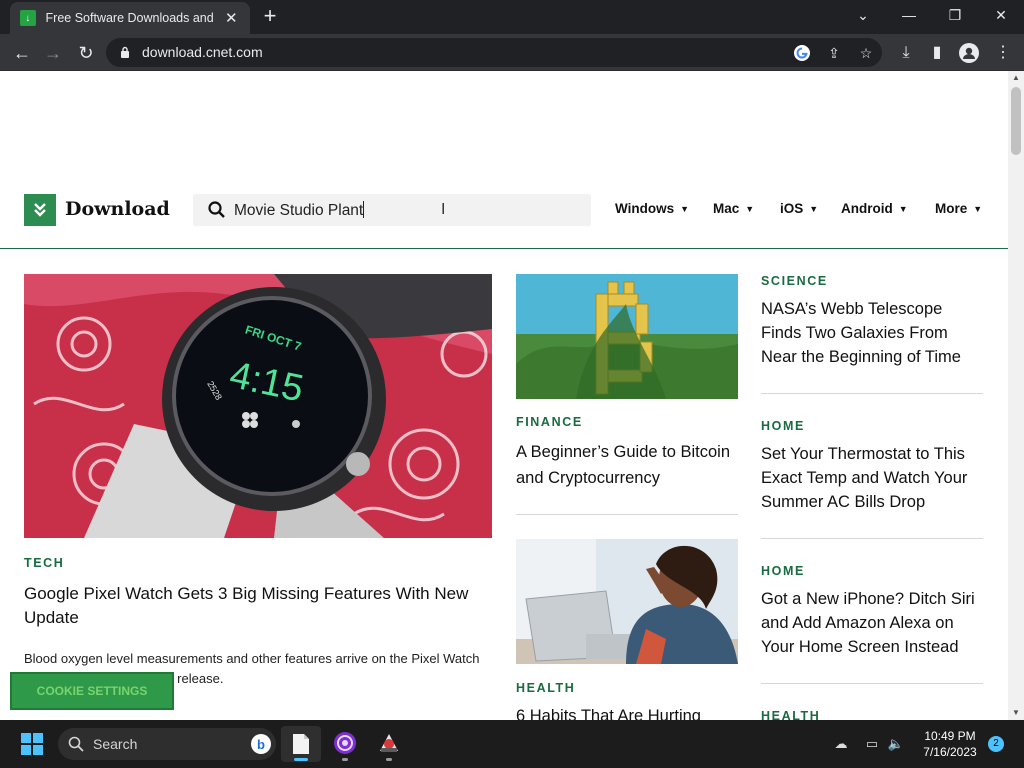 The height and width of the screenshot is (768, 1024). I want to click on right-kicker-4: HEALTH, so click(790, 714).